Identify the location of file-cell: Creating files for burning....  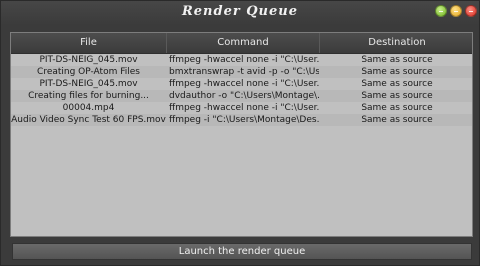
(88, 96).